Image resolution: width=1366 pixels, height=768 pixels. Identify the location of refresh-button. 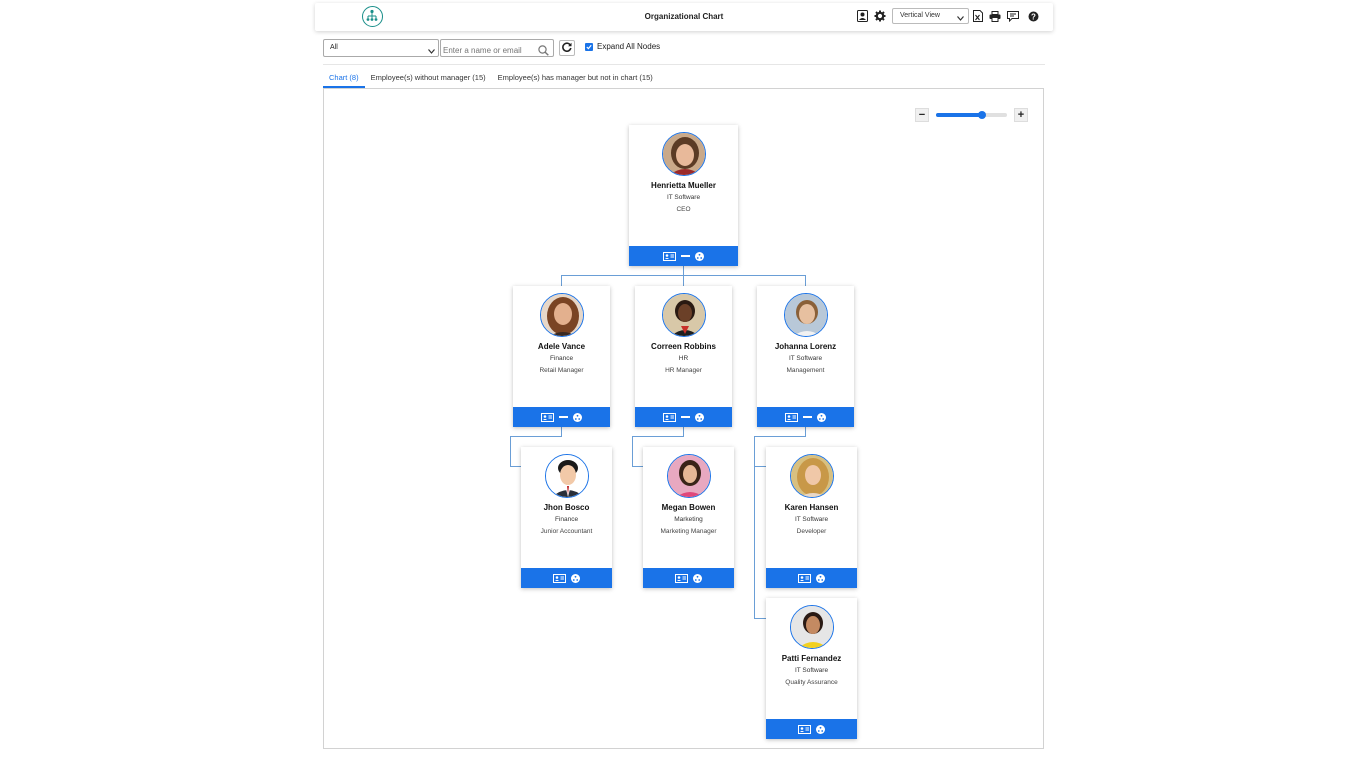
(567, 48).